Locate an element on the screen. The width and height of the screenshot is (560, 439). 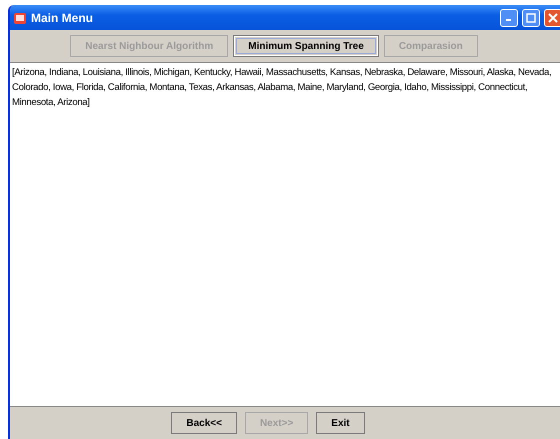
maximize-icon is located at coordinates (531, 17).